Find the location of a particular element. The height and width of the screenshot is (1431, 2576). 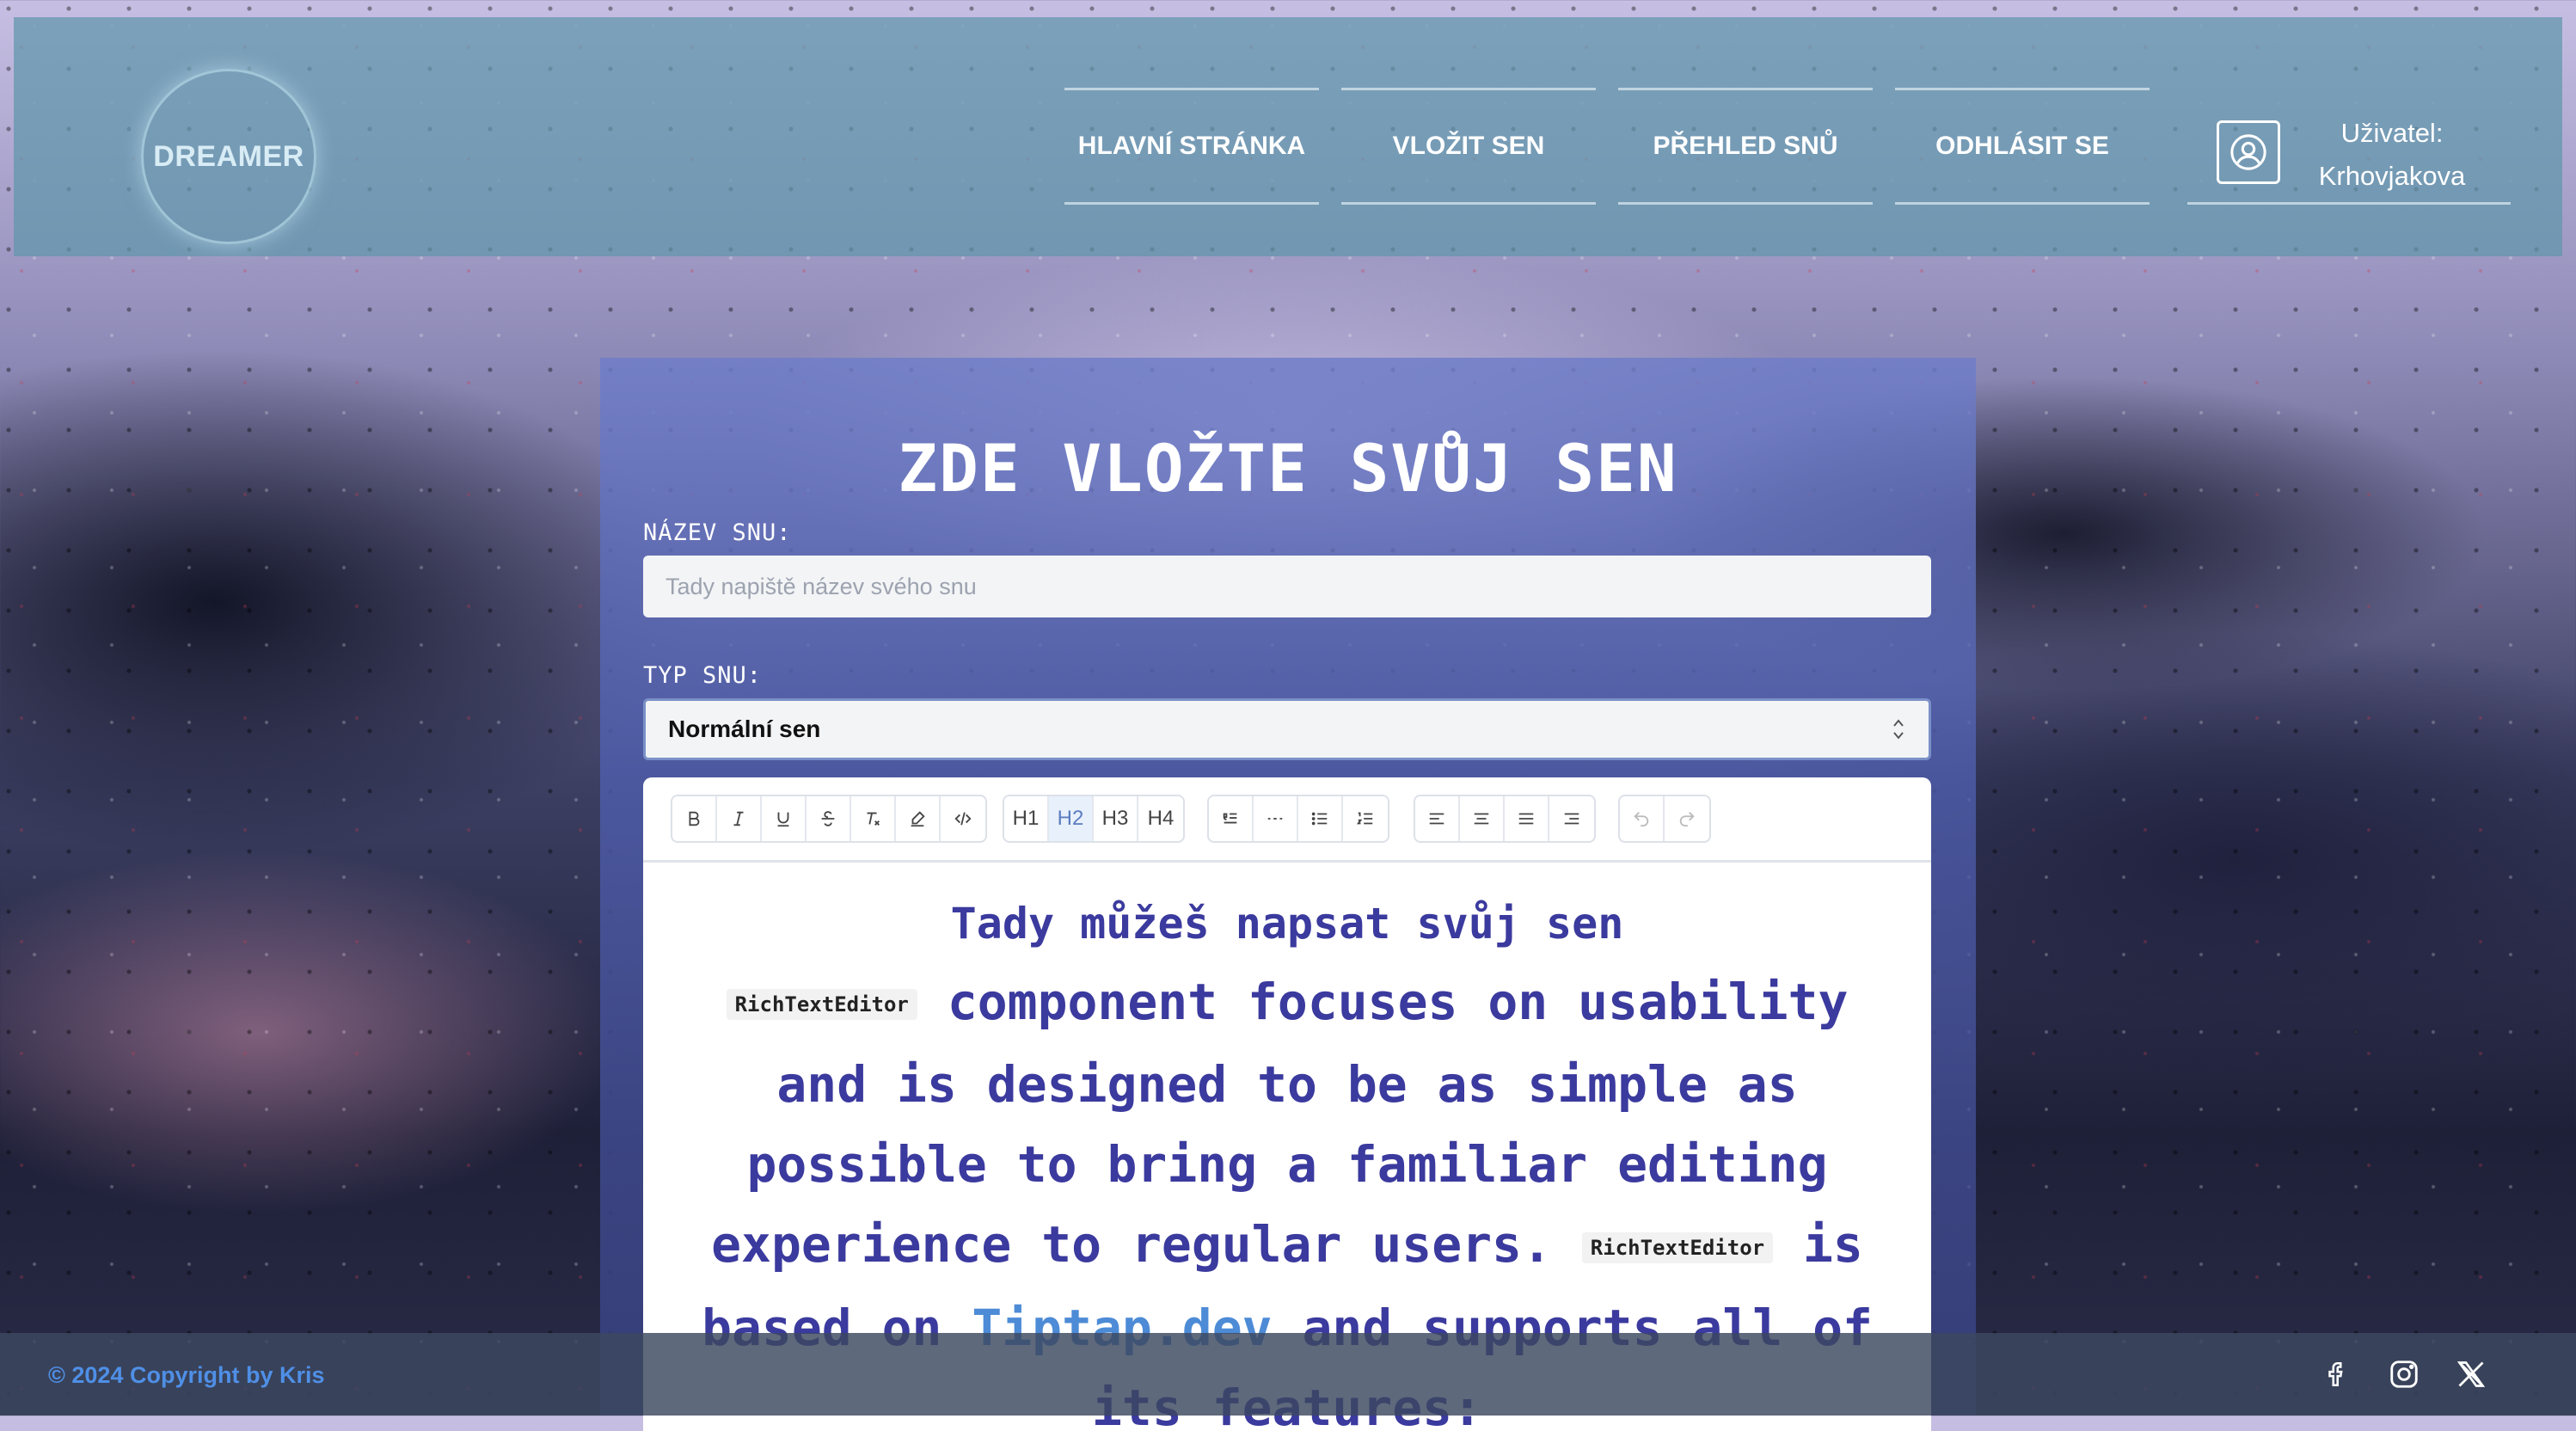

user-name: Krhovjakova is located at coordinates (2392, 176).